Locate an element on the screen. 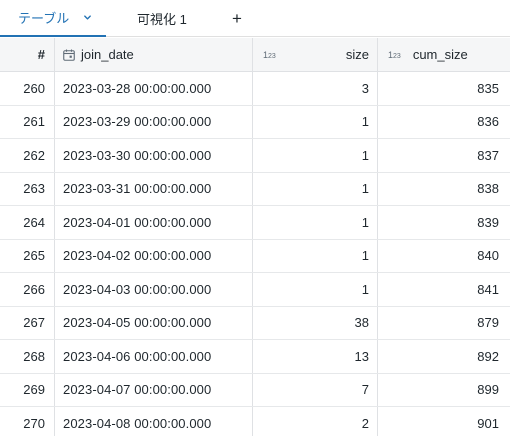  column-header-size: 123 size is located at coordinates (314, 54).